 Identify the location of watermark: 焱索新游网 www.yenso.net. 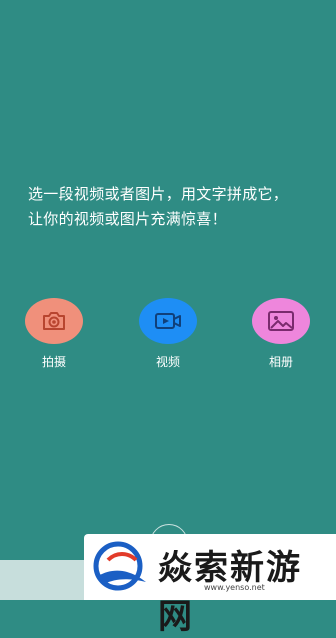
(210, 585).